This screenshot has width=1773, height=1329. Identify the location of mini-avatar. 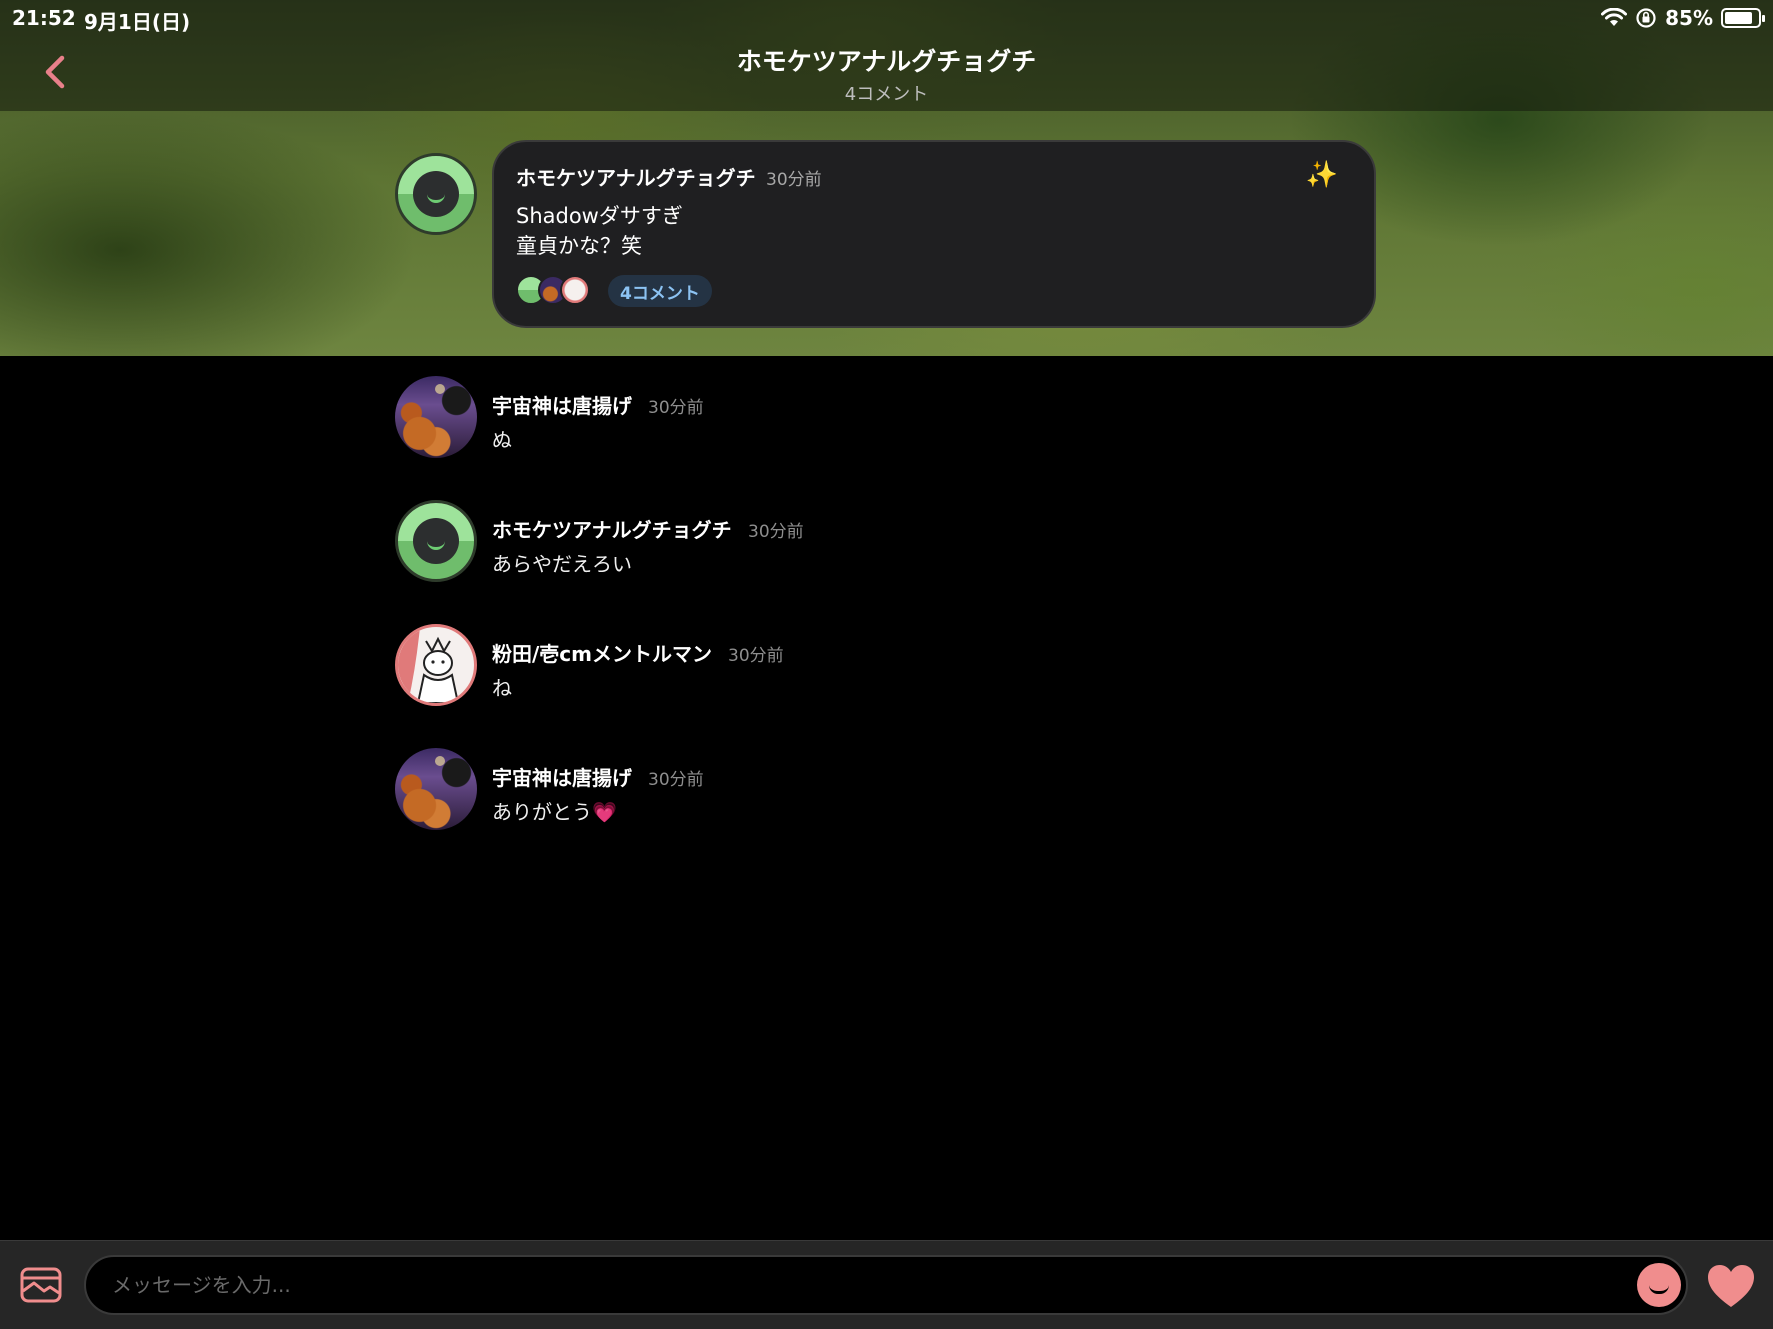
(575, 290).